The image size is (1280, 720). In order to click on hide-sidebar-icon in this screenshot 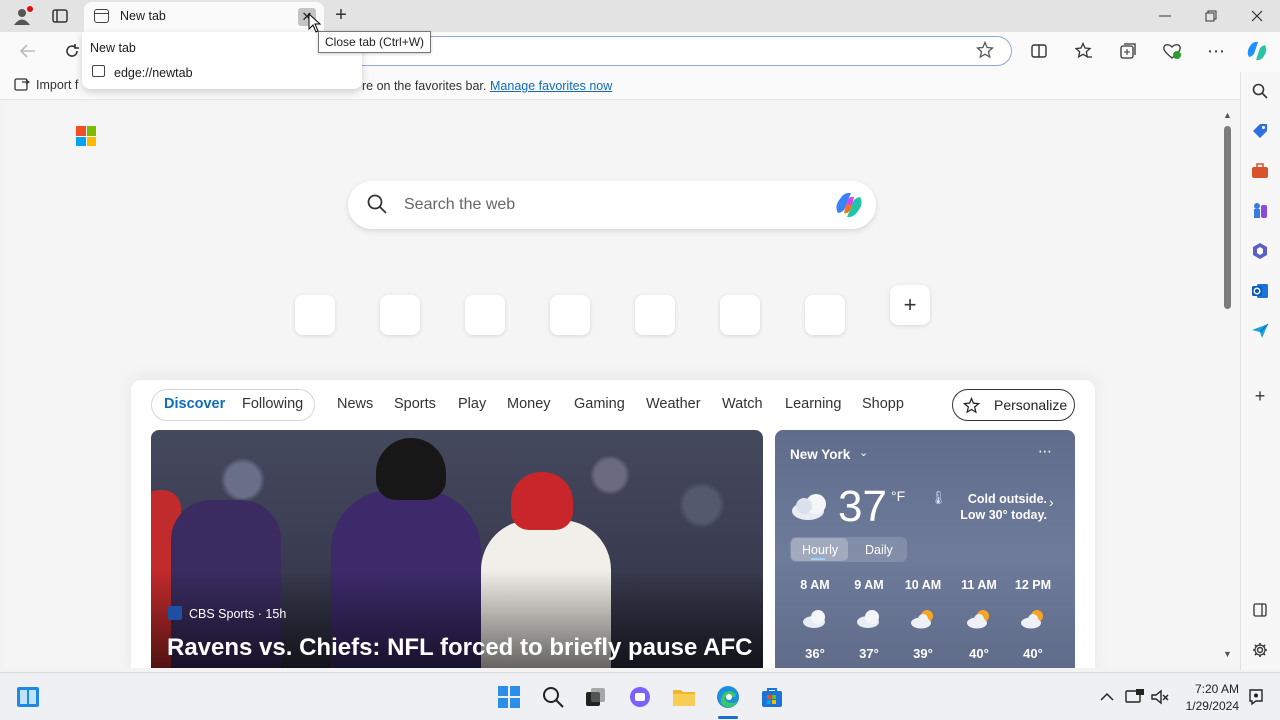, I will do `click(1260, 610)`.